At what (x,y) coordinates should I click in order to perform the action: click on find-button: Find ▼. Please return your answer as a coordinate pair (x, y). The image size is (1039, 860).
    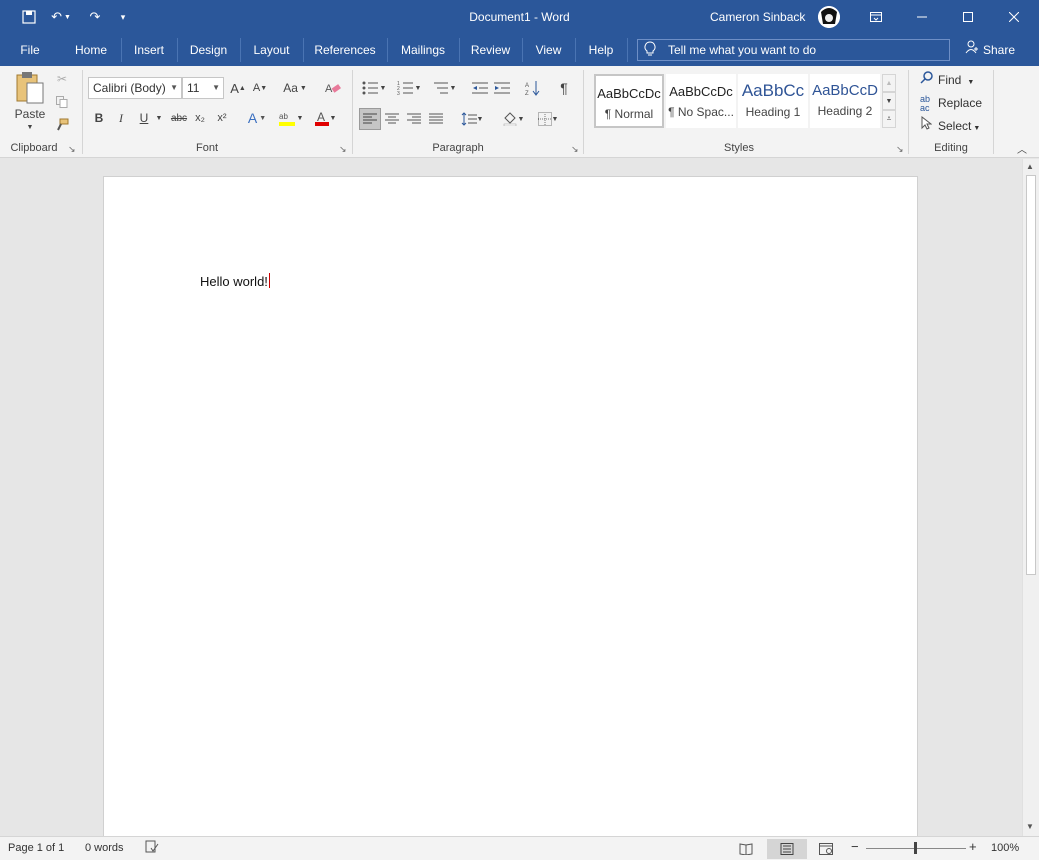
    Looking at the image, I should click on (947, 80).